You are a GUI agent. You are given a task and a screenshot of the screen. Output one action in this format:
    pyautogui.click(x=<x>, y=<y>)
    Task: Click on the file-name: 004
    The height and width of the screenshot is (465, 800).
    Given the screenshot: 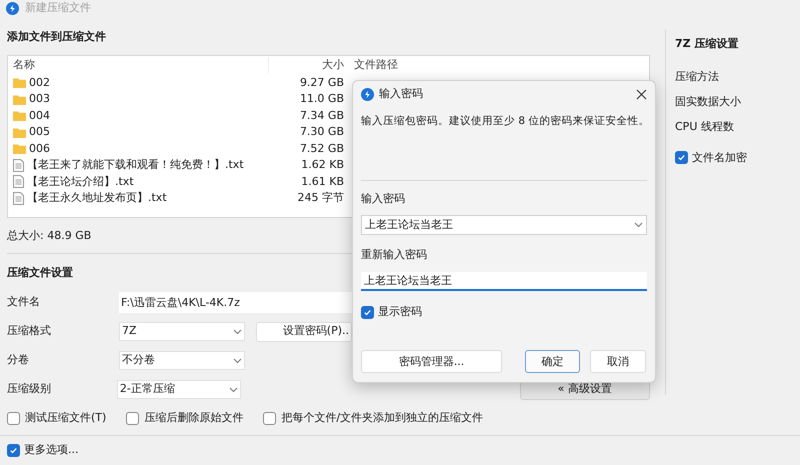 What is the action you would take?
    pyautogui.click(x=39, y=116)
    